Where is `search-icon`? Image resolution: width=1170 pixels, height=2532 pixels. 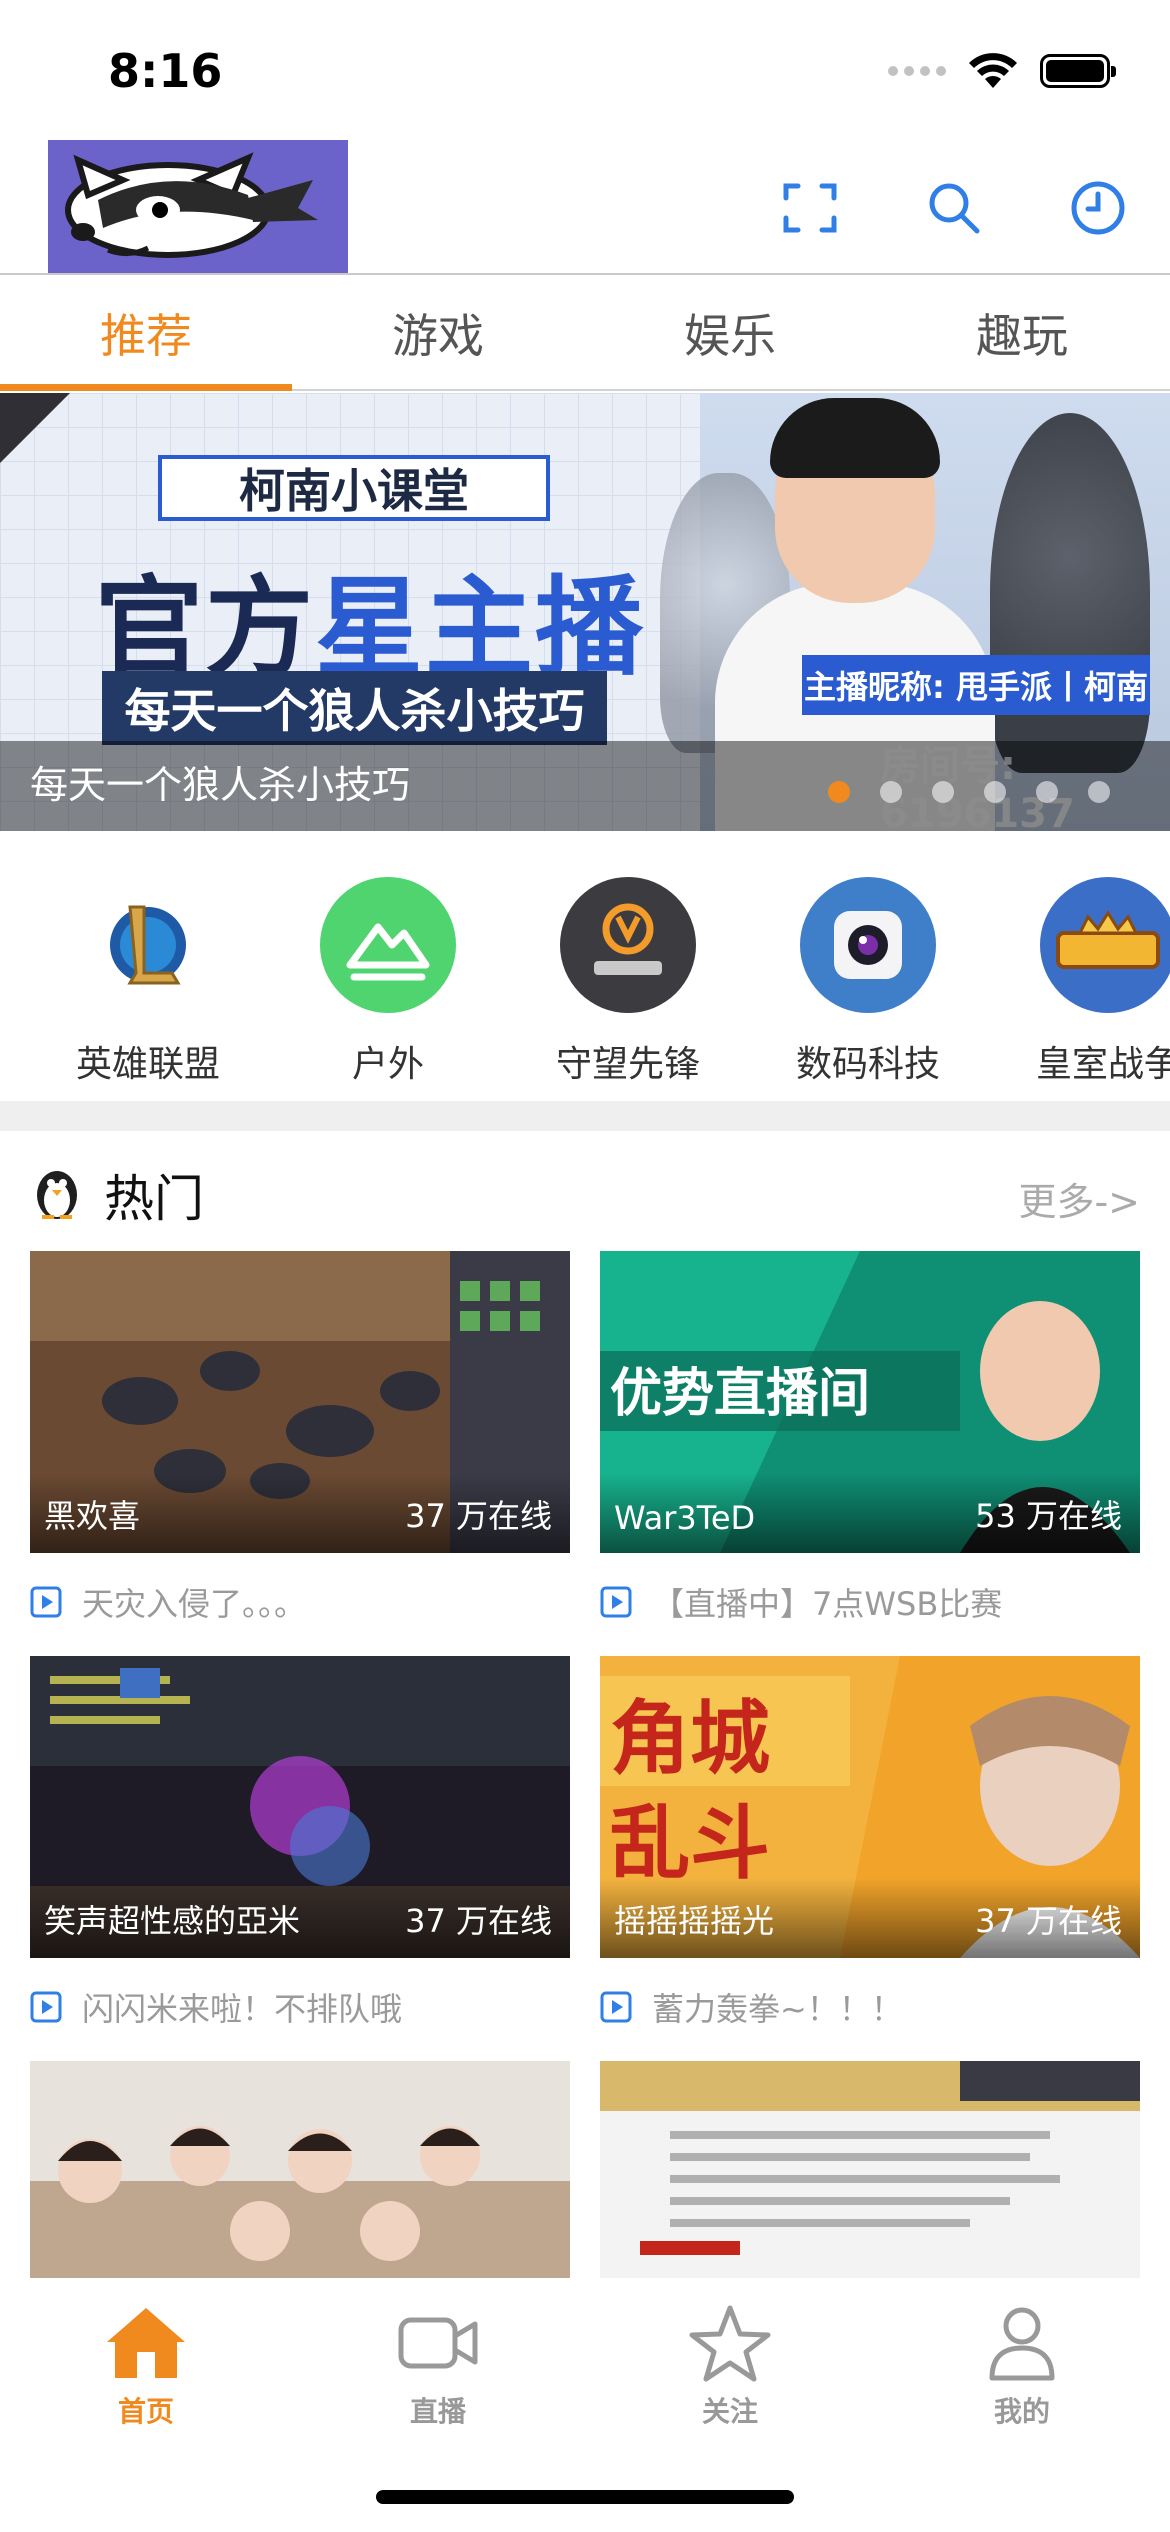
search-icon is located at coordinates (954, 208).